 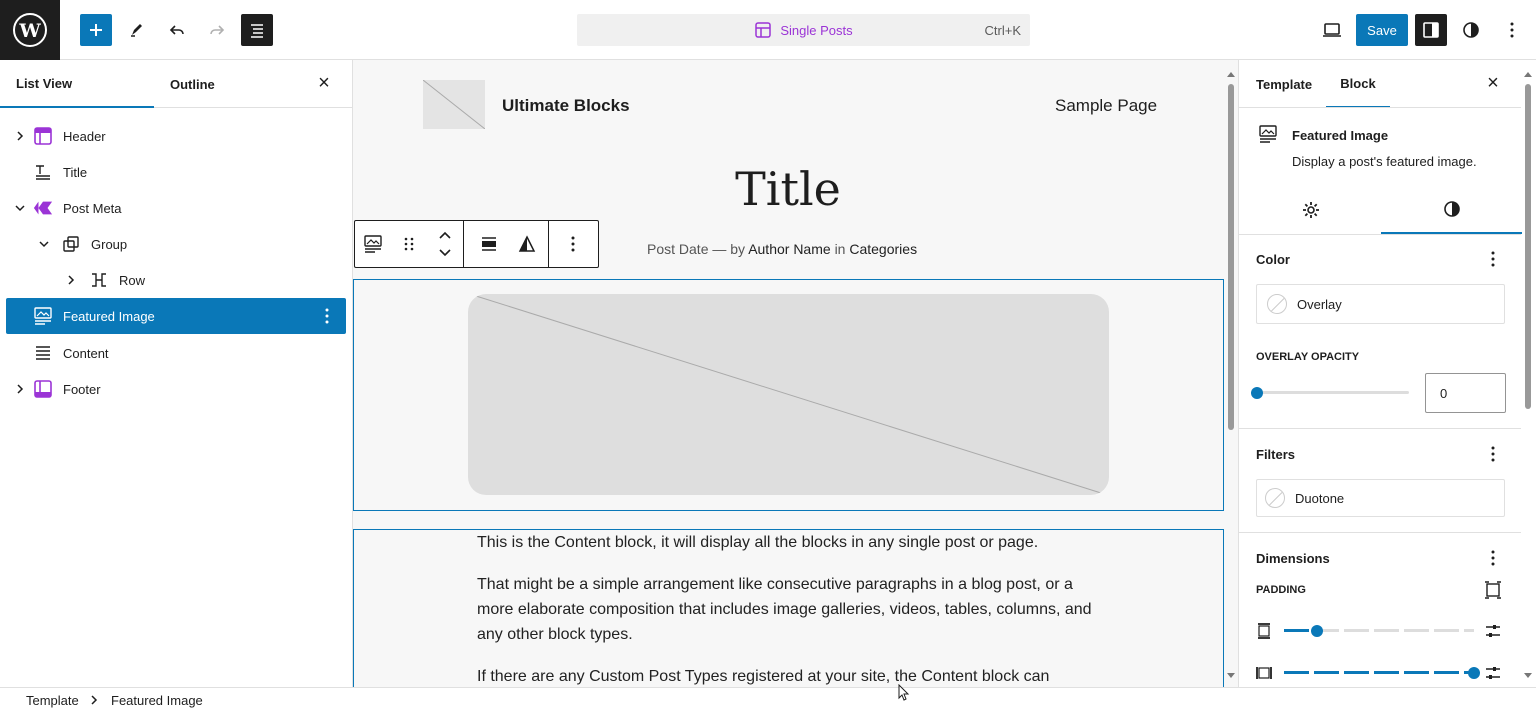 What do you see at coordinates (489, 244) in the screenshot?
I see `align-wide-icon` at bounding box center [489, 244].